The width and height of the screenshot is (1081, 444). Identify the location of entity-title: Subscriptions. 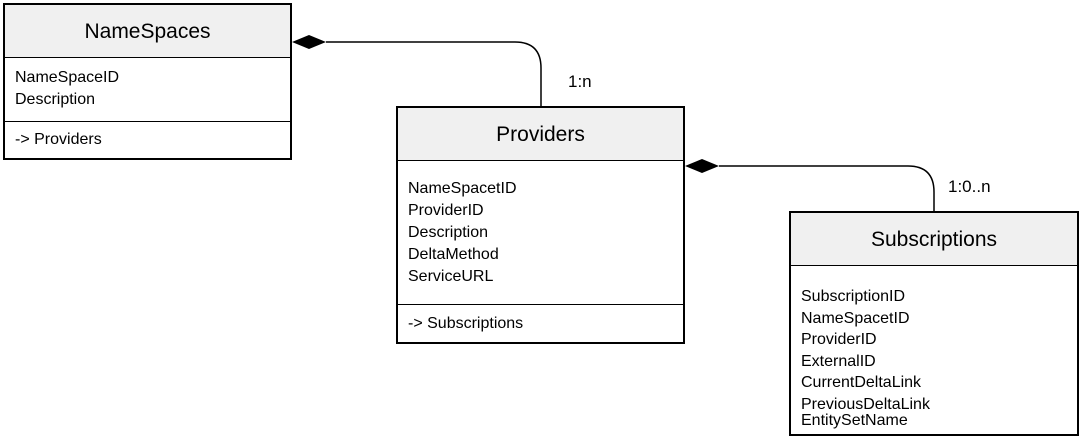
(934, 239).